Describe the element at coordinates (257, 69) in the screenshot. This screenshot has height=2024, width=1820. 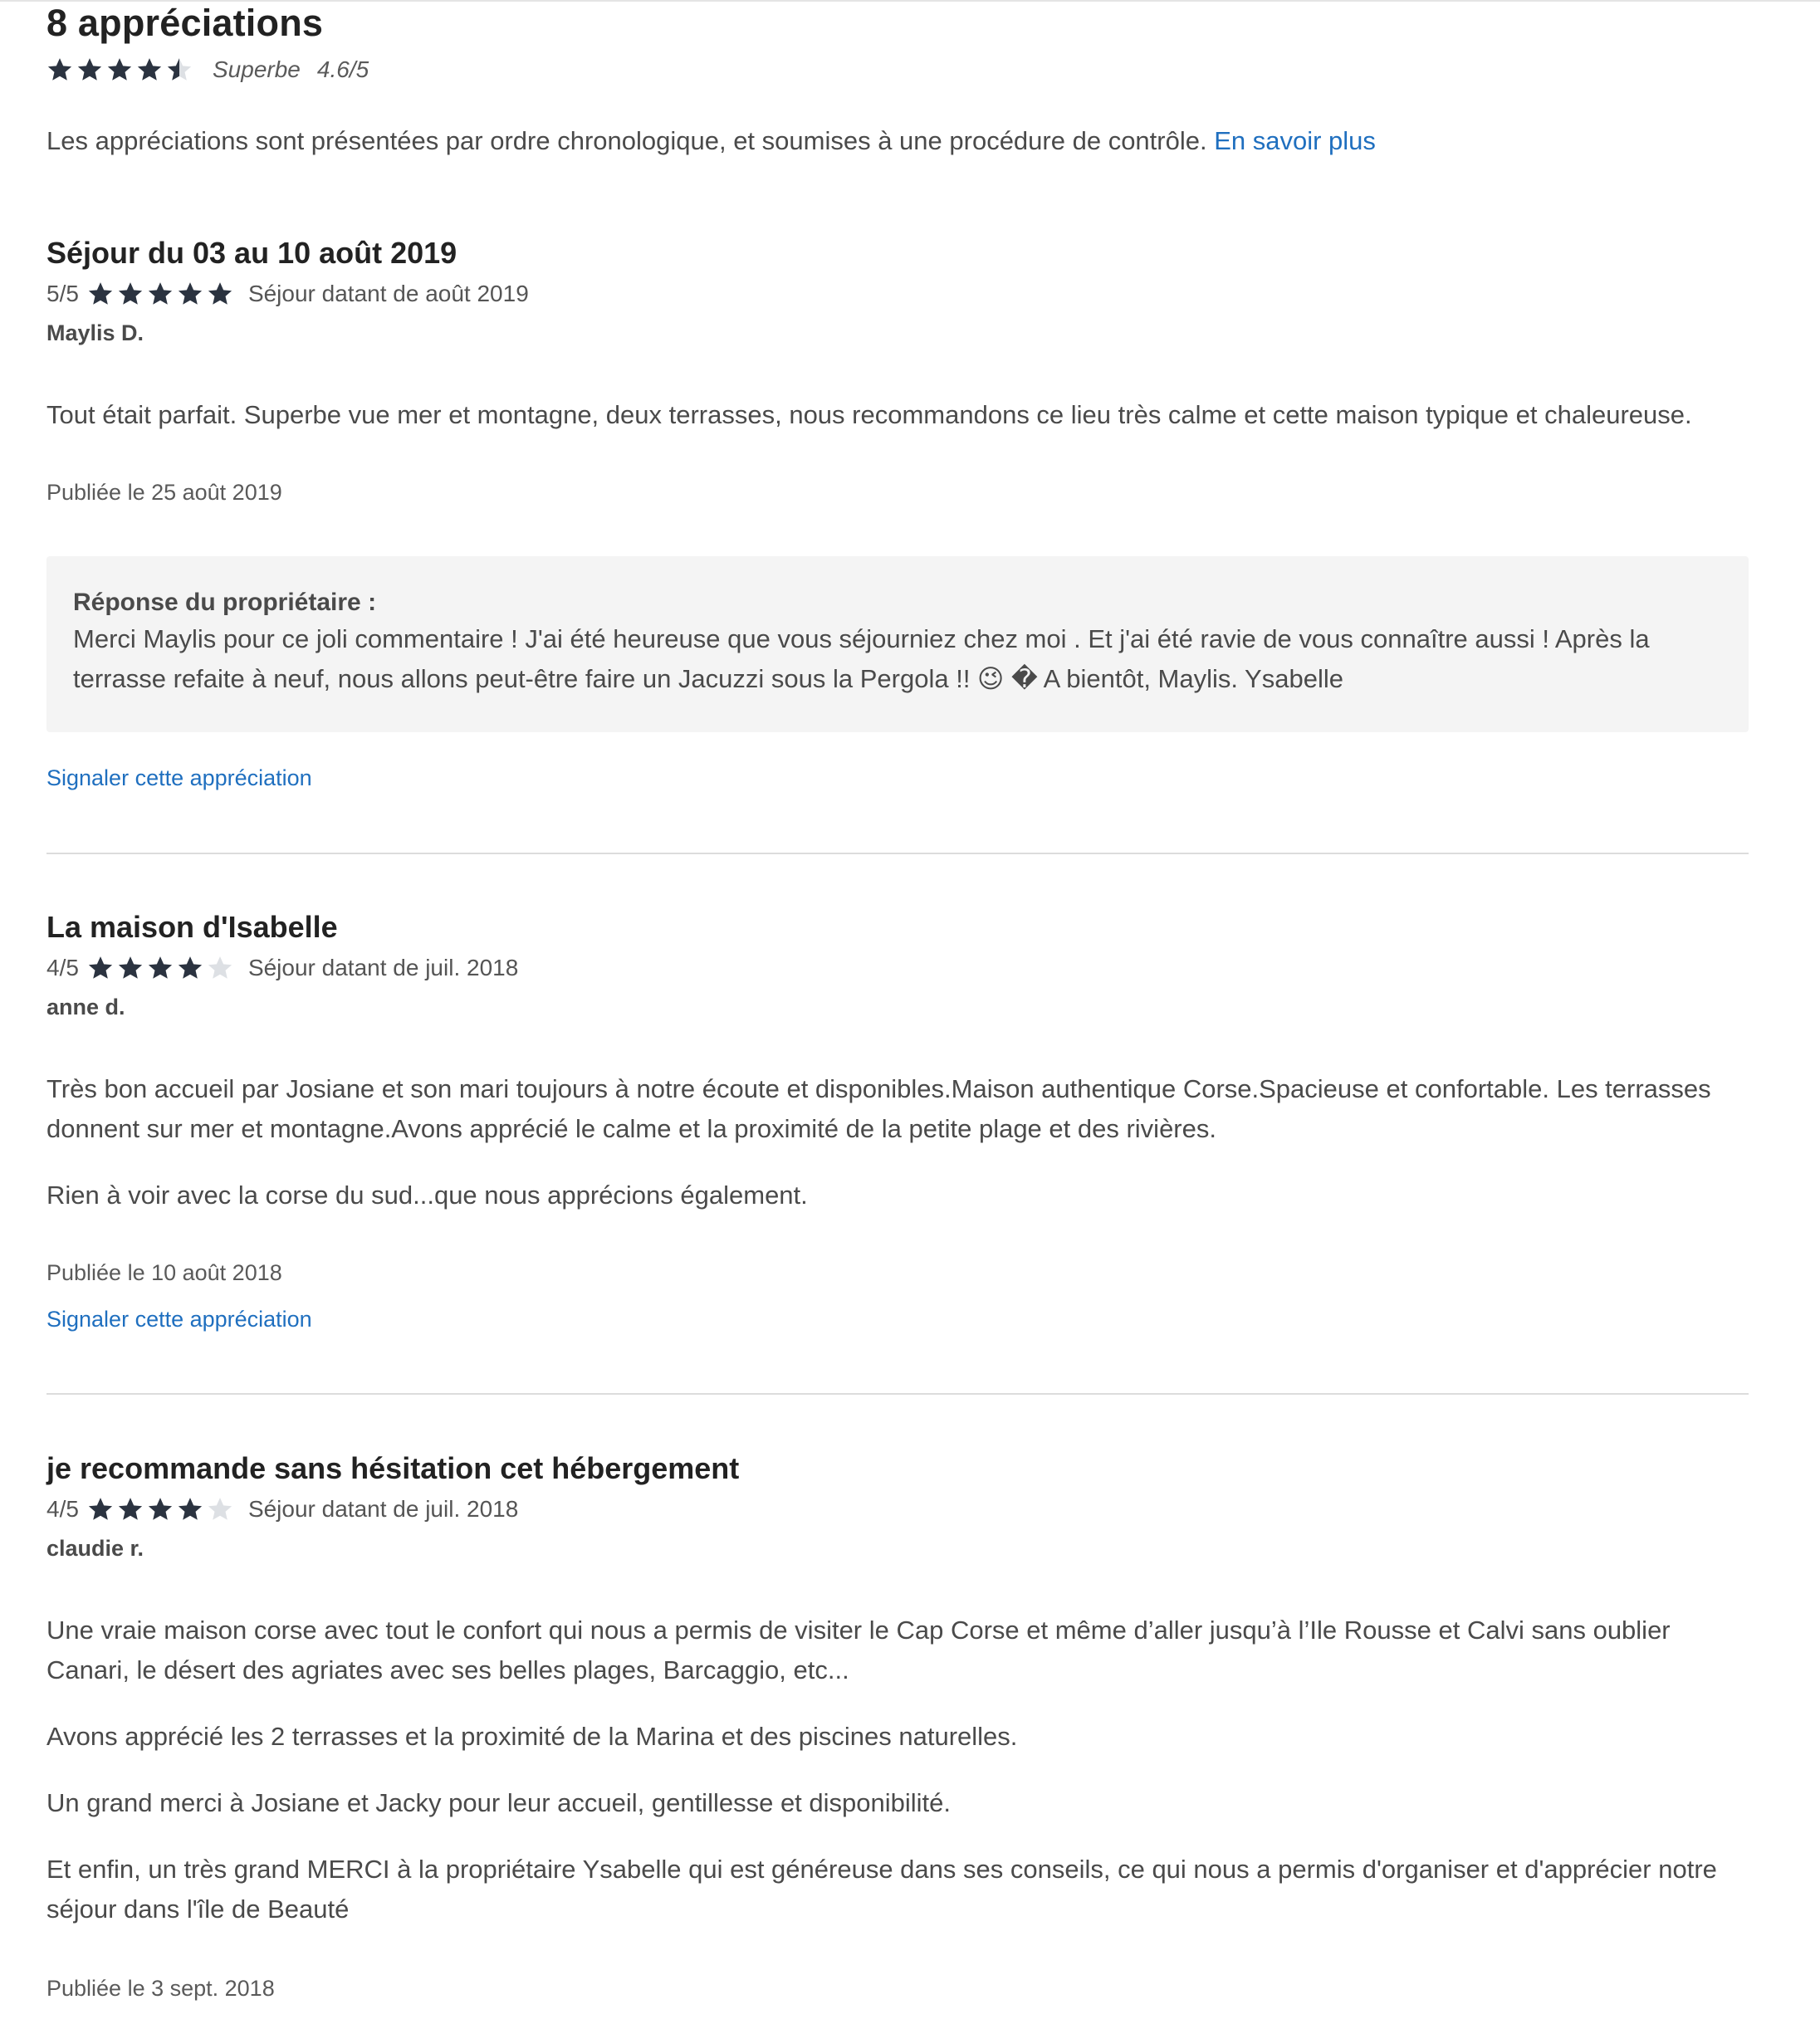
I see `overall-rating-label: Superbe` at that location.